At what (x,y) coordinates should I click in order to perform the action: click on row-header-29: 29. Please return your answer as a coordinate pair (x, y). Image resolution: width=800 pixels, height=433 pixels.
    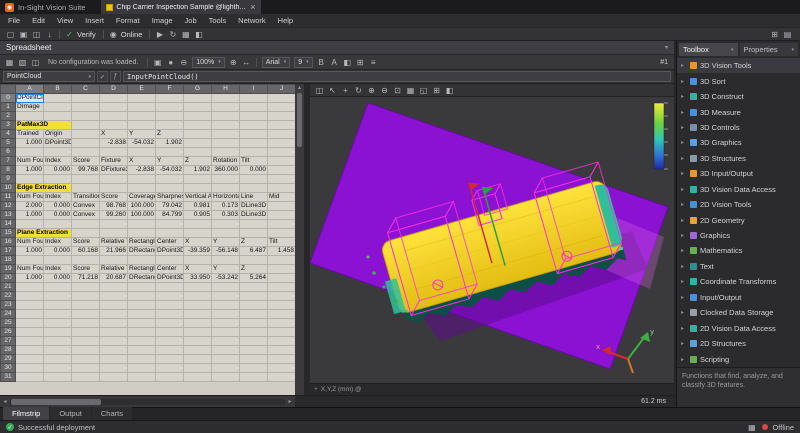
    Looking at the image, I should click on (8, 359).